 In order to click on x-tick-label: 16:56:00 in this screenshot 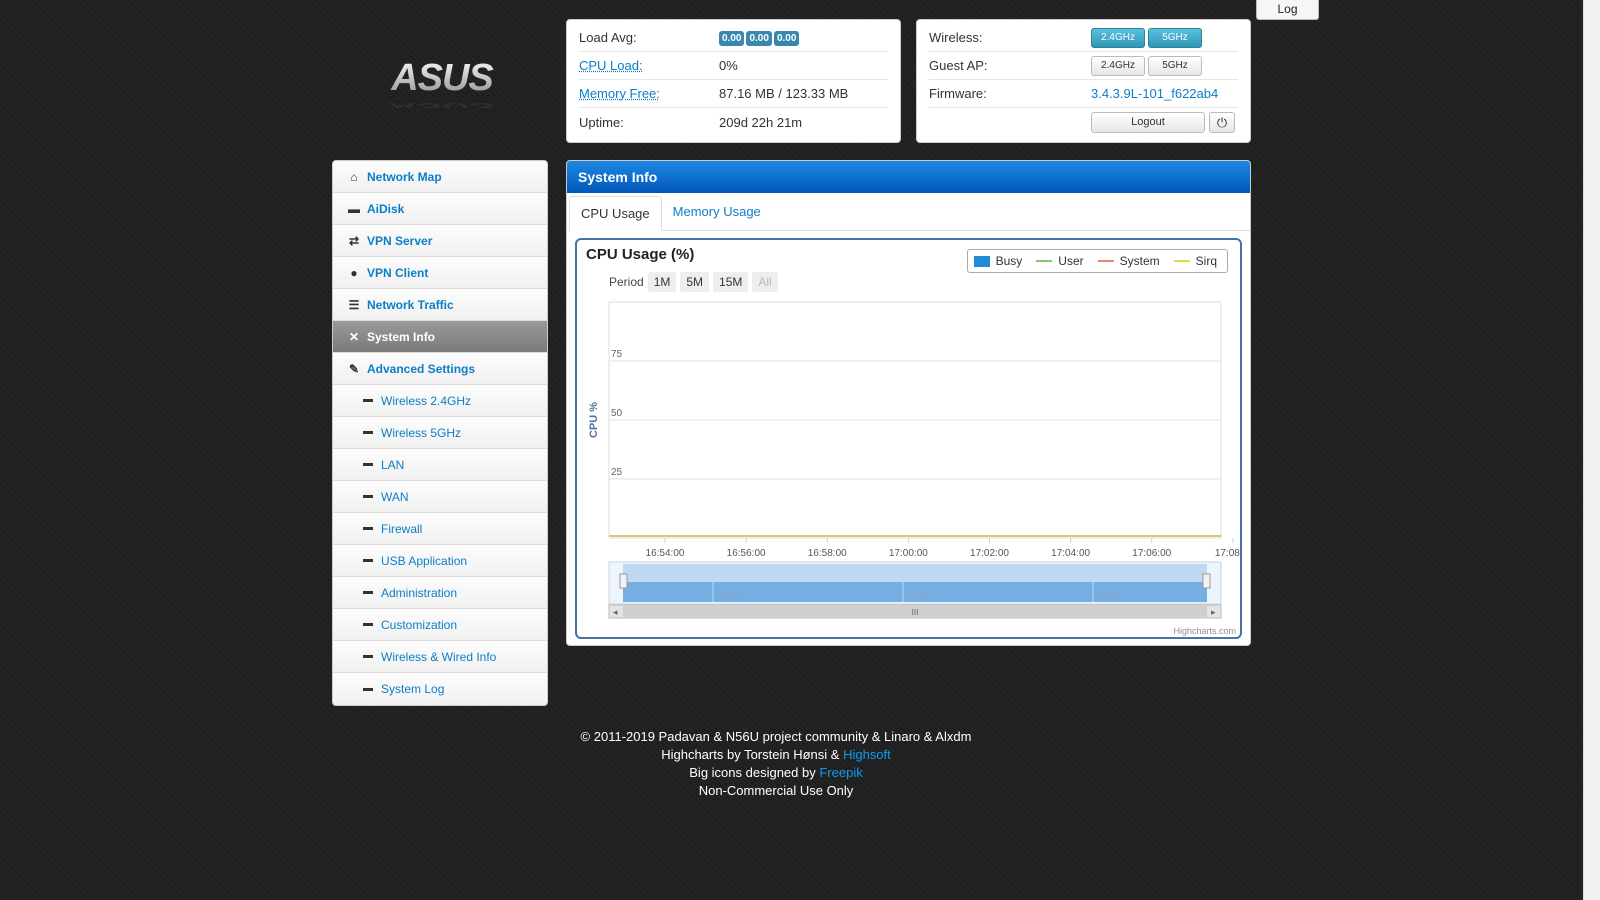, I will do `click(746, 553)`.